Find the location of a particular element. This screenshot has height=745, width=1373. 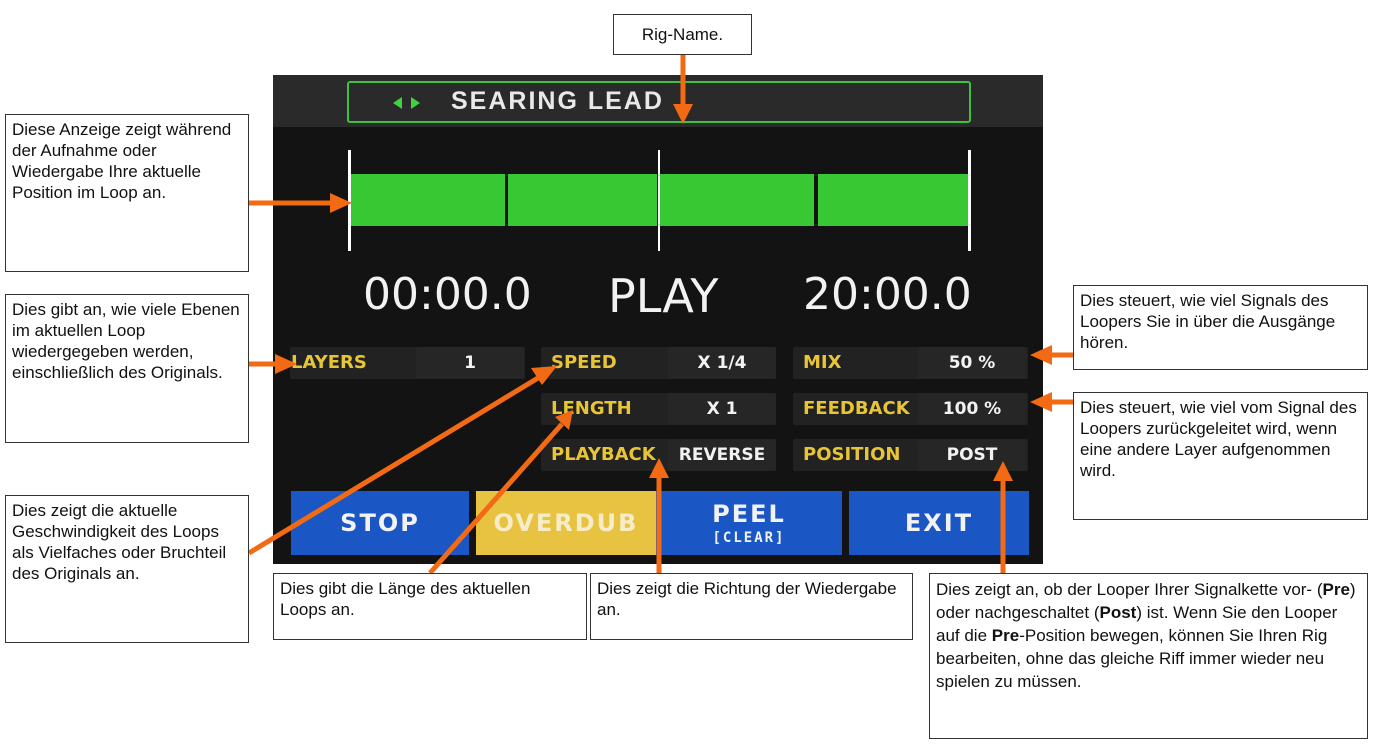

arrow-position-head is located at coordinates (1003, 471).